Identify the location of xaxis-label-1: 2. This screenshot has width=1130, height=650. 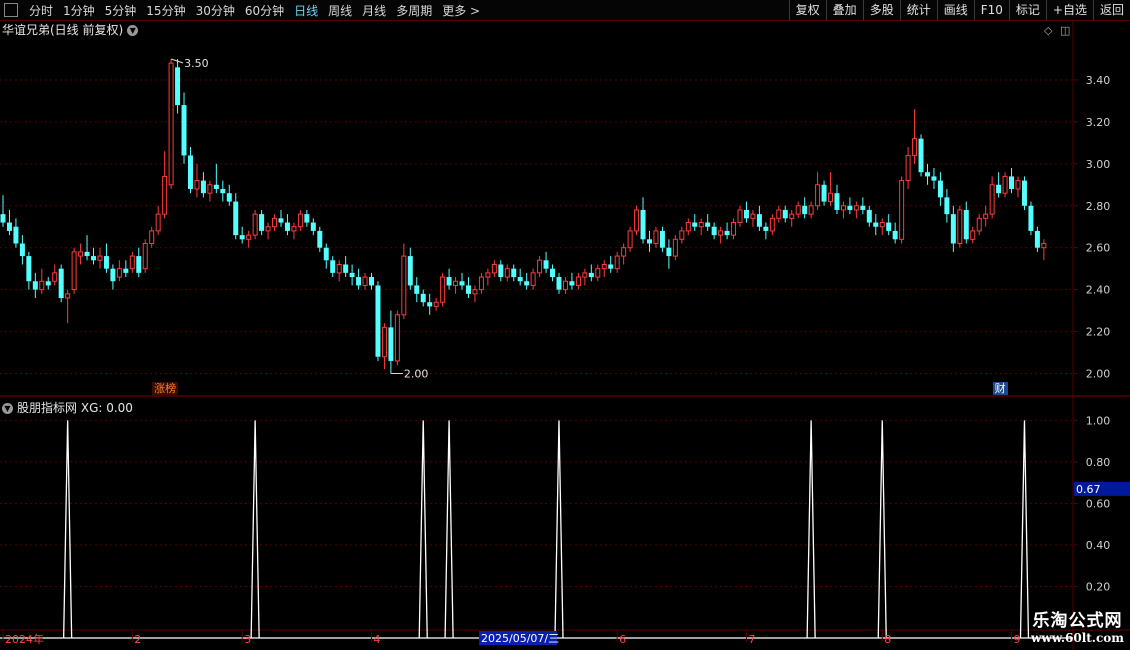
(137, 639).